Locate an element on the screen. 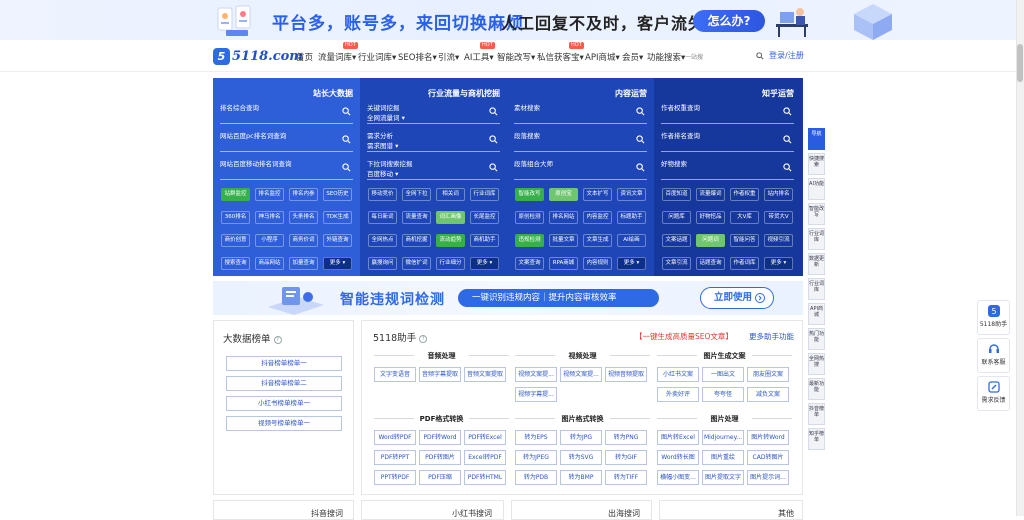  helper-tool-button: 一图出文 is located at coordinates (723, 374).